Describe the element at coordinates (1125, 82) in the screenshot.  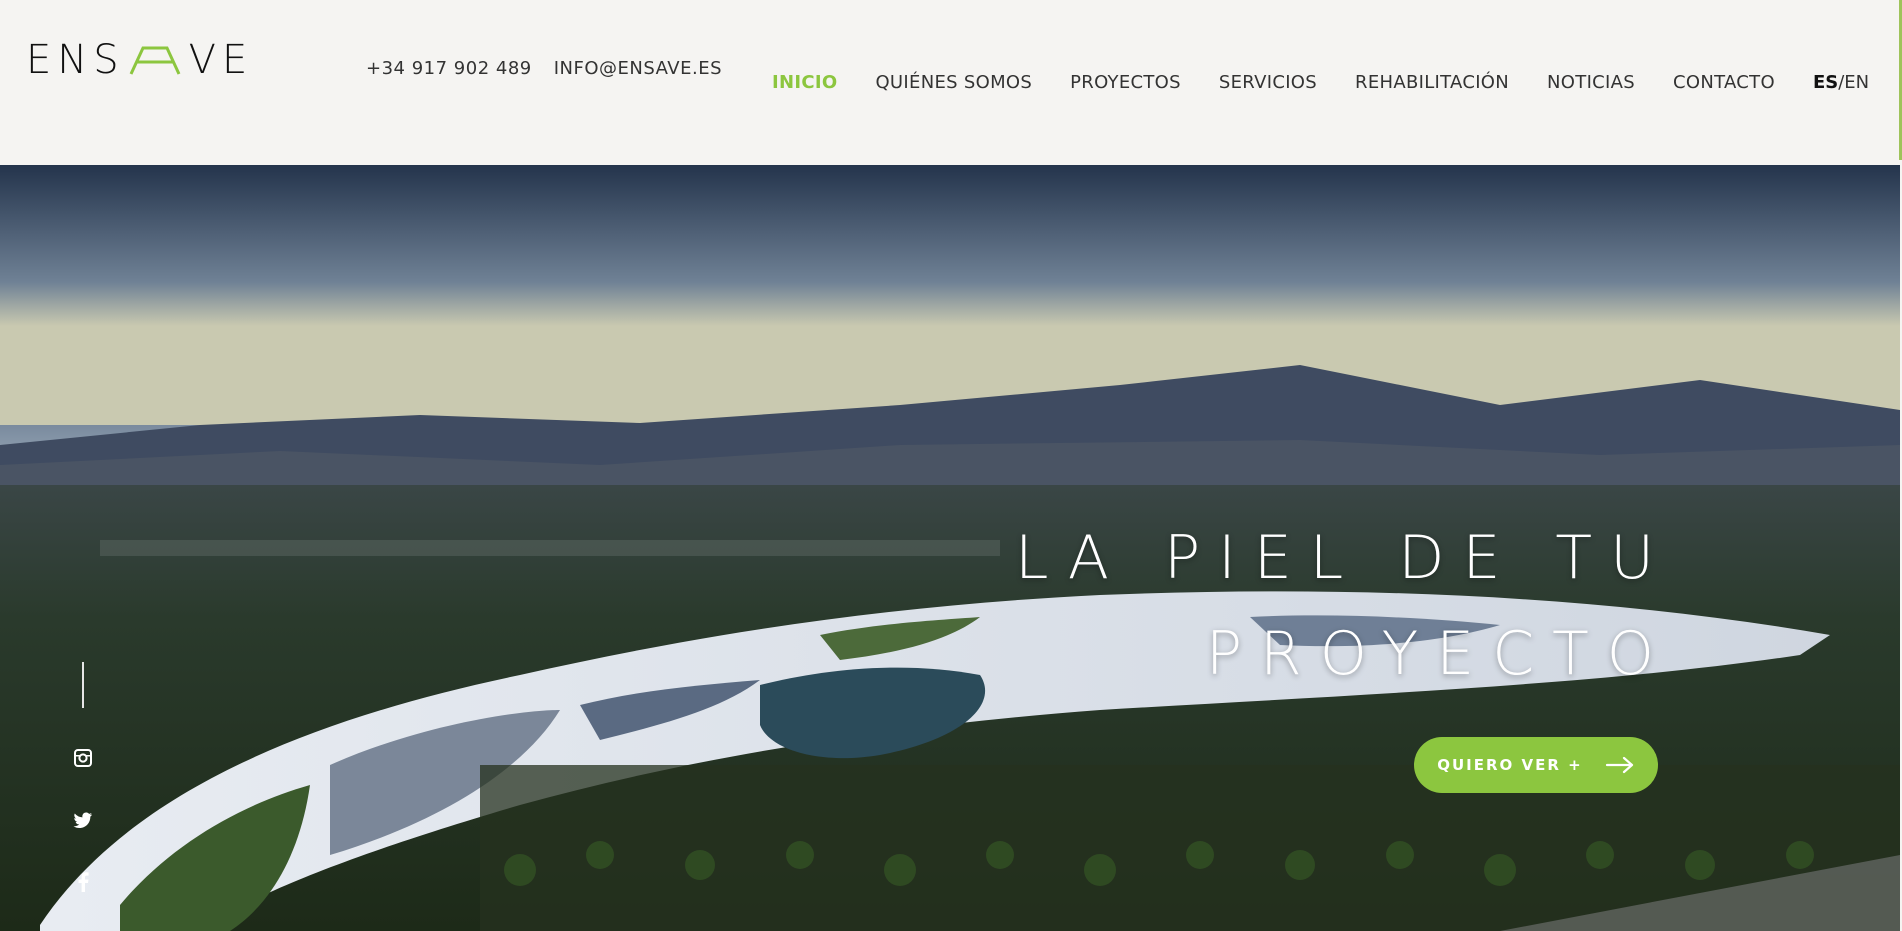
I see `nav-item-proyectos: PROYECTOS` at that location.